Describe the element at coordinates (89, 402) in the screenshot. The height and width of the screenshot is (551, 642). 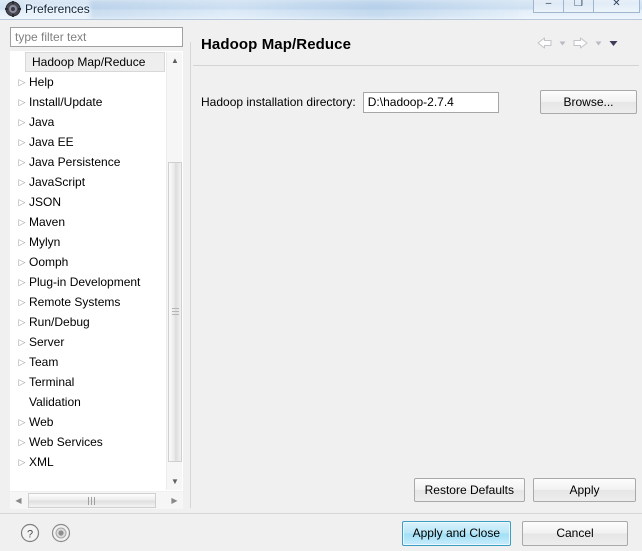
I see `sidebar-item-validation: ▷Validation` at that location.